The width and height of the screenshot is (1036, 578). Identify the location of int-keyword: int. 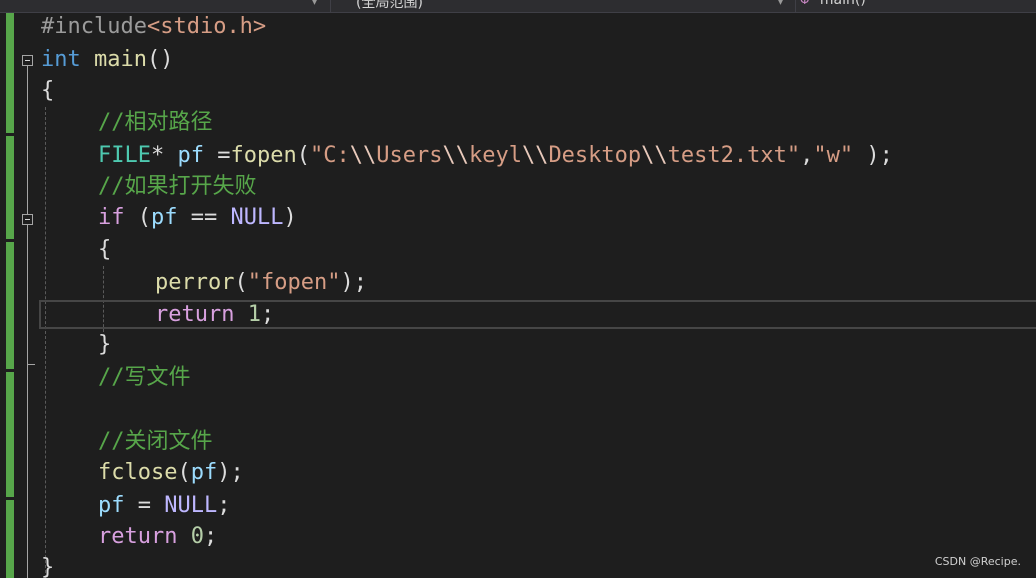
(61, 59).